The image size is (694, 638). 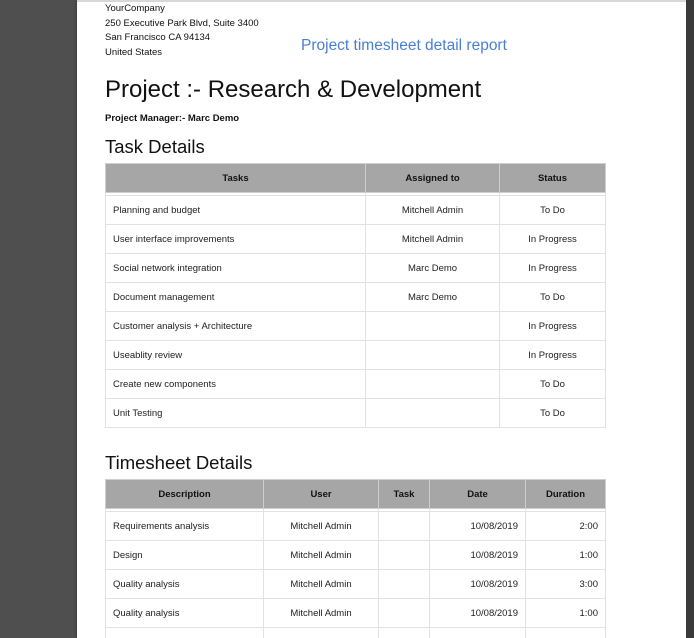 I want to click on timesheet-details-cell: Design, so click(x=184, y=555).